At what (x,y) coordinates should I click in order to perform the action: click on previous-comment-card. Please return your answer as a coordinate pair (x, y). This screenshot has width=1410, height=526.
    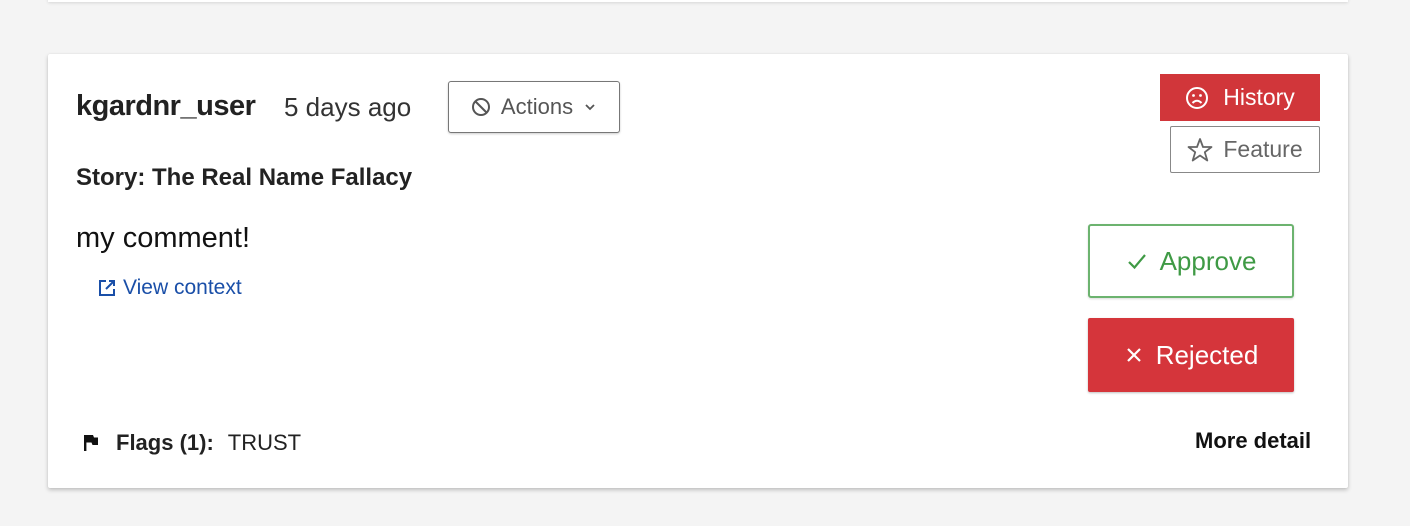
    Looking at the image, I should click on (698, 1).